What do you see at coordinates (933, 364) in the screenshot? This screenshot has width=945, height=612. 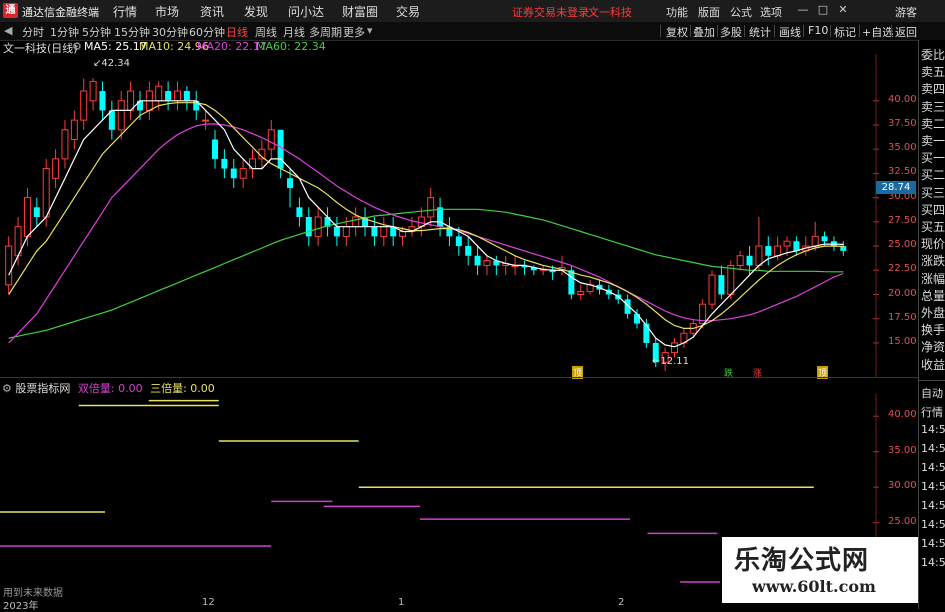 I see `quote-label: 收益` at bounding box center [933, 364].